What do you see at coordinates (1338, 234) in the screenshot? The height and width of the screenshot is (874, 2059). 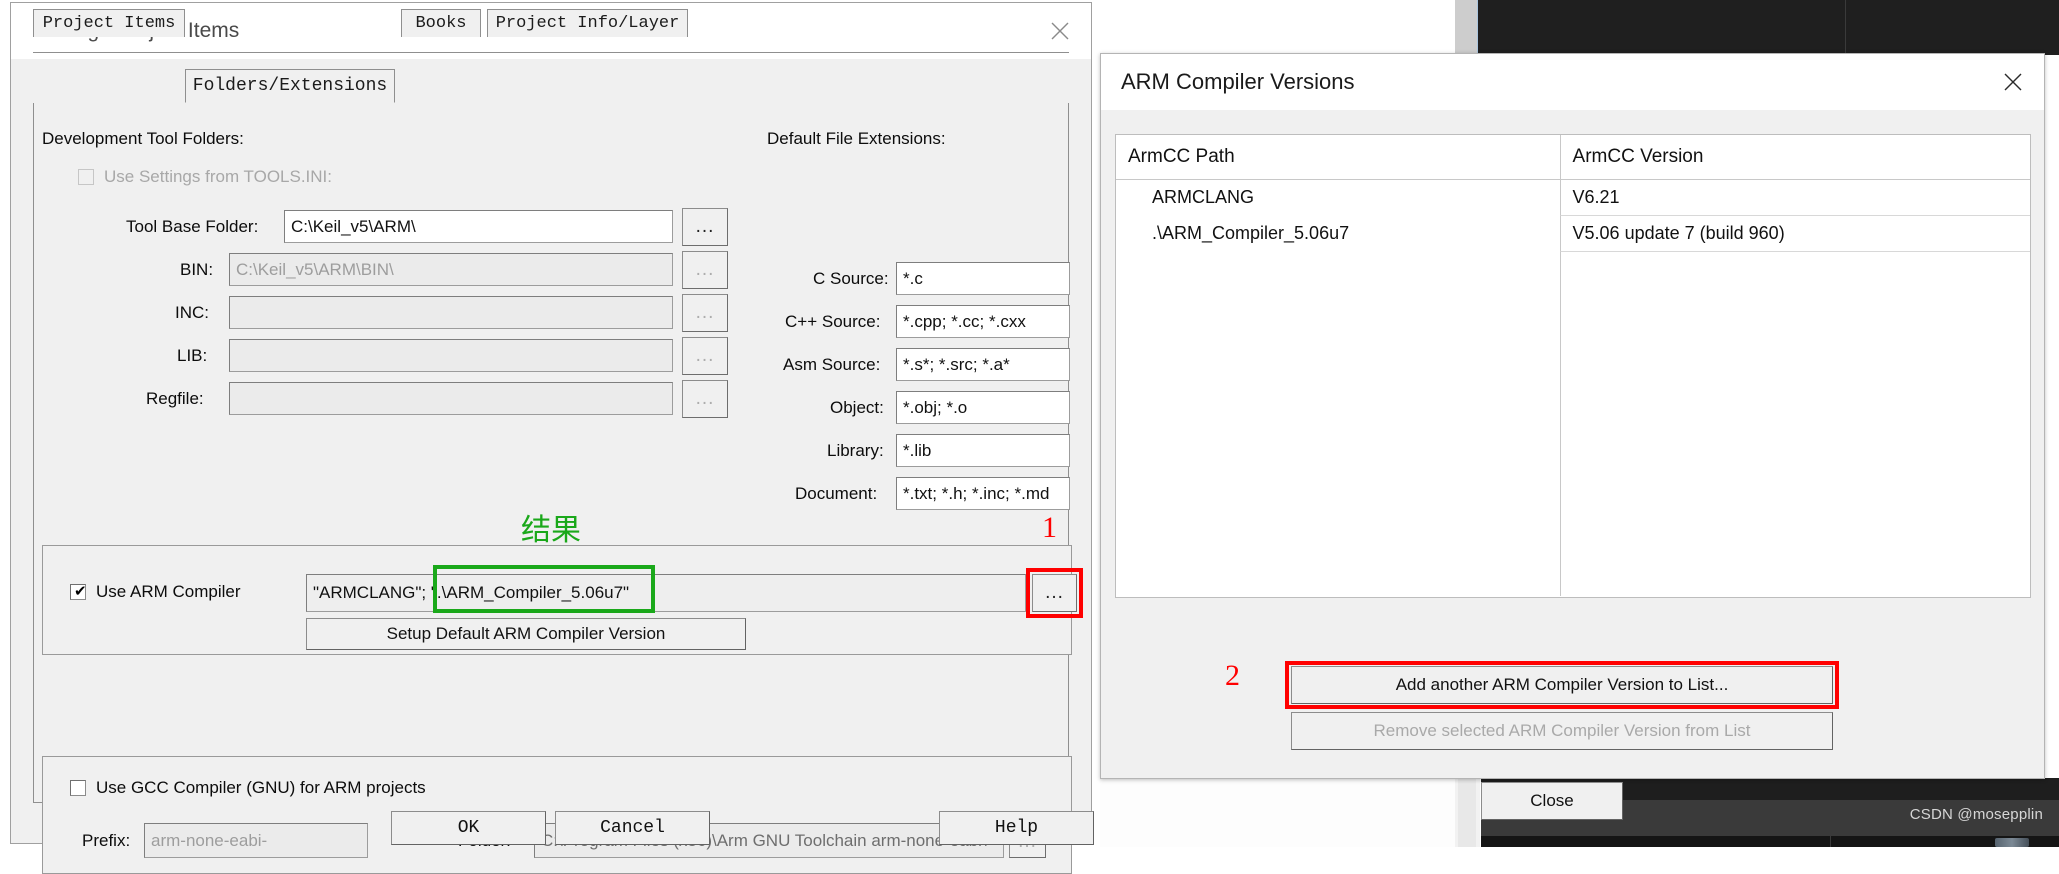 I see `cell-armcc-path: .\ARM_Compiler_5.06u7` at bounding box center [1338, 234].